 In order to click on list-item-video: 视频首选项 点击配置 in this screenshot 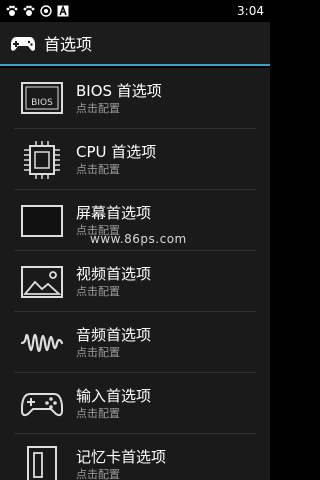, I will do `click(135, 281)`.